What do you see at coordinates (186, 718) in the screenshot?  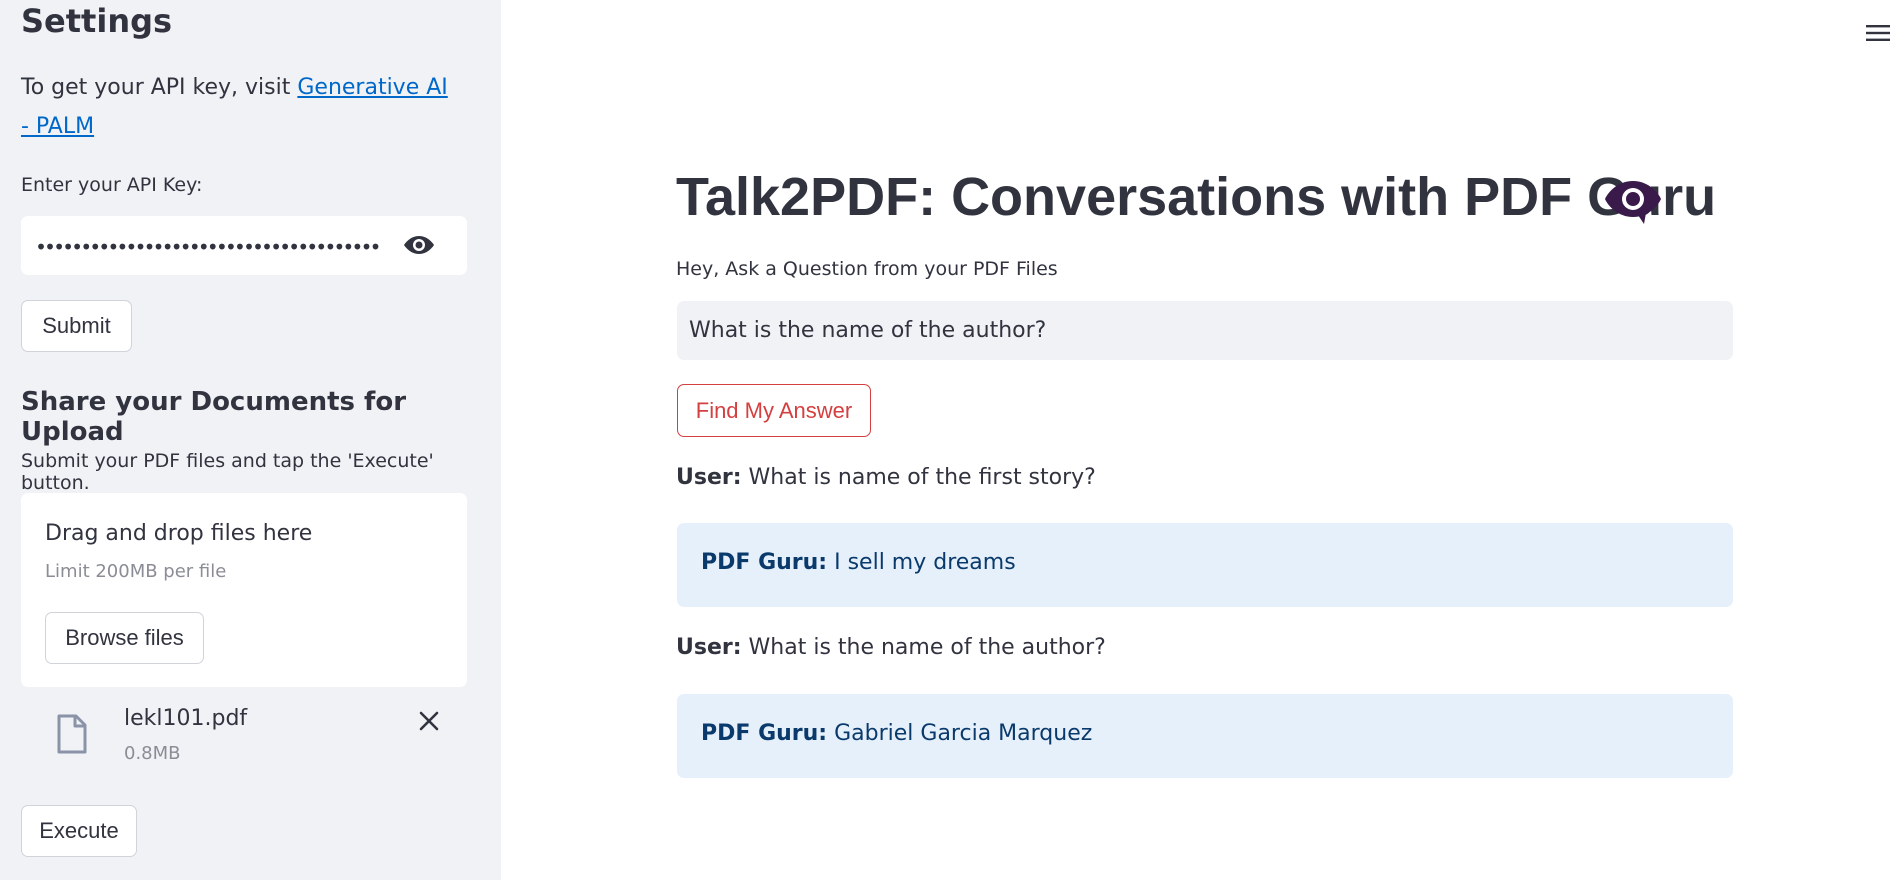 I see `uploaded-file-name: lekl101.pdf` at bounding box center [186, 718].